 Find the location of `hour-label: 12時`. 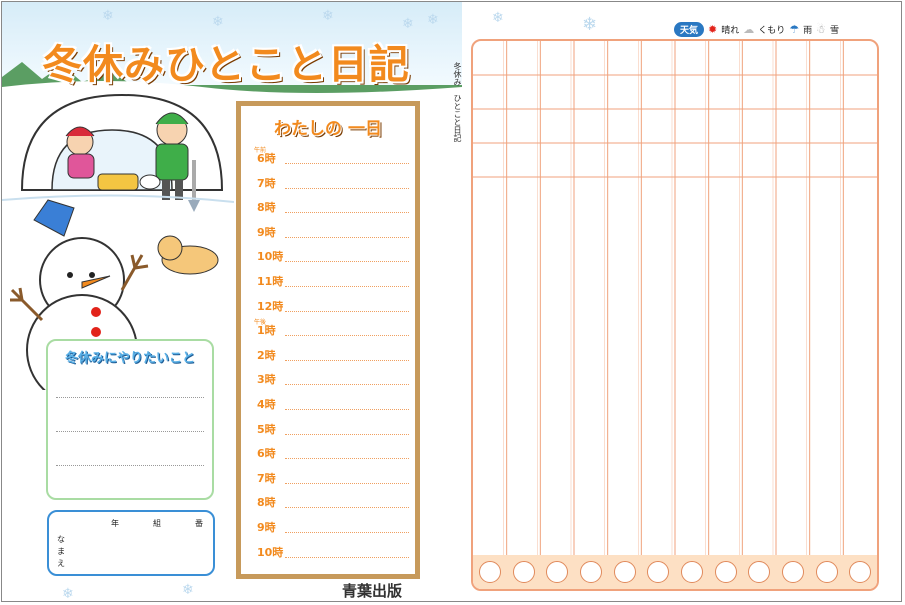

hour-label: 12時 is located at coordinates (270, 306).